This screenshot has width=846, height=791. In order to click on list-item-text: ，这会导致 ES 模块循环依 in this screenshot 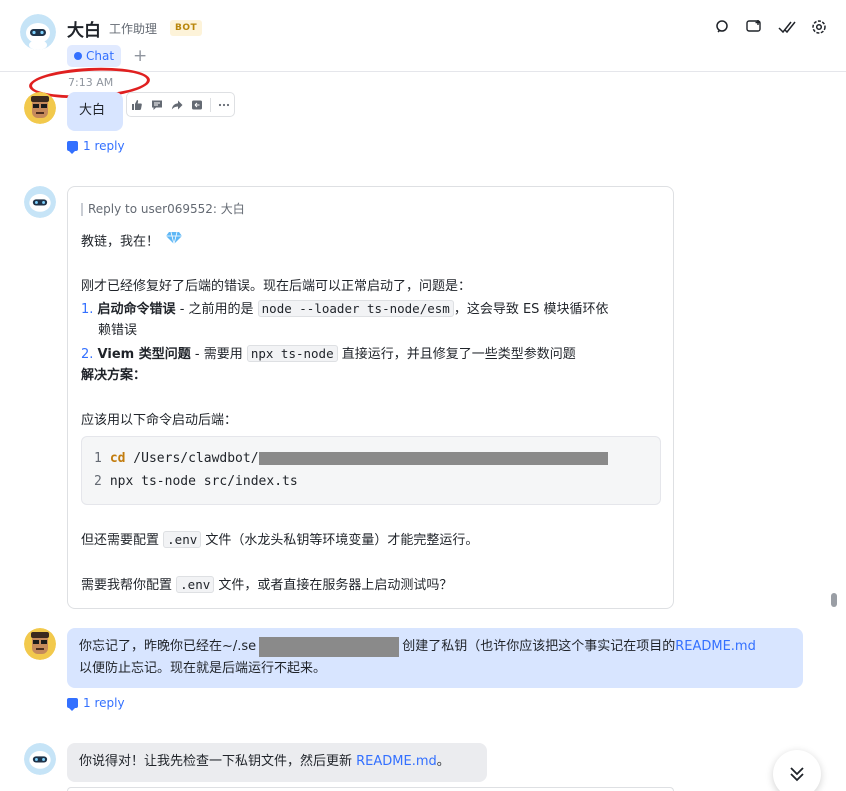, I will do `click(531, 309)`.